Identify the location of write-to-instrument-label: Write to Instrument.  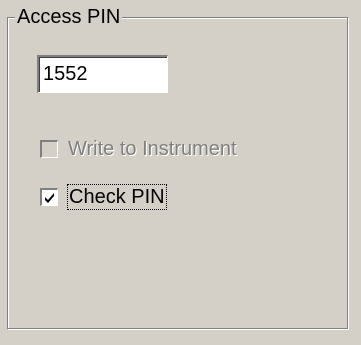
(152, 149).